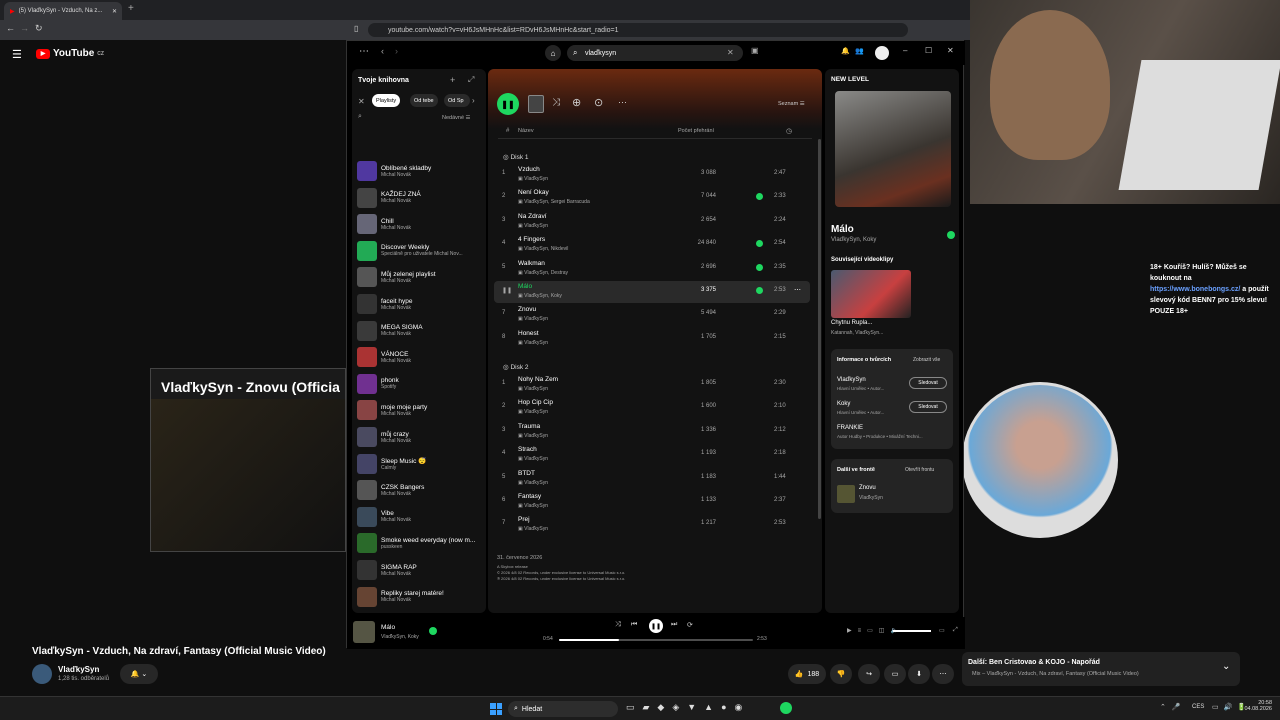  Describe the element at coordinates (655, 53) in the screenshot. I see `search-input: ⌕ vlaďkysyn ✕` at that location.